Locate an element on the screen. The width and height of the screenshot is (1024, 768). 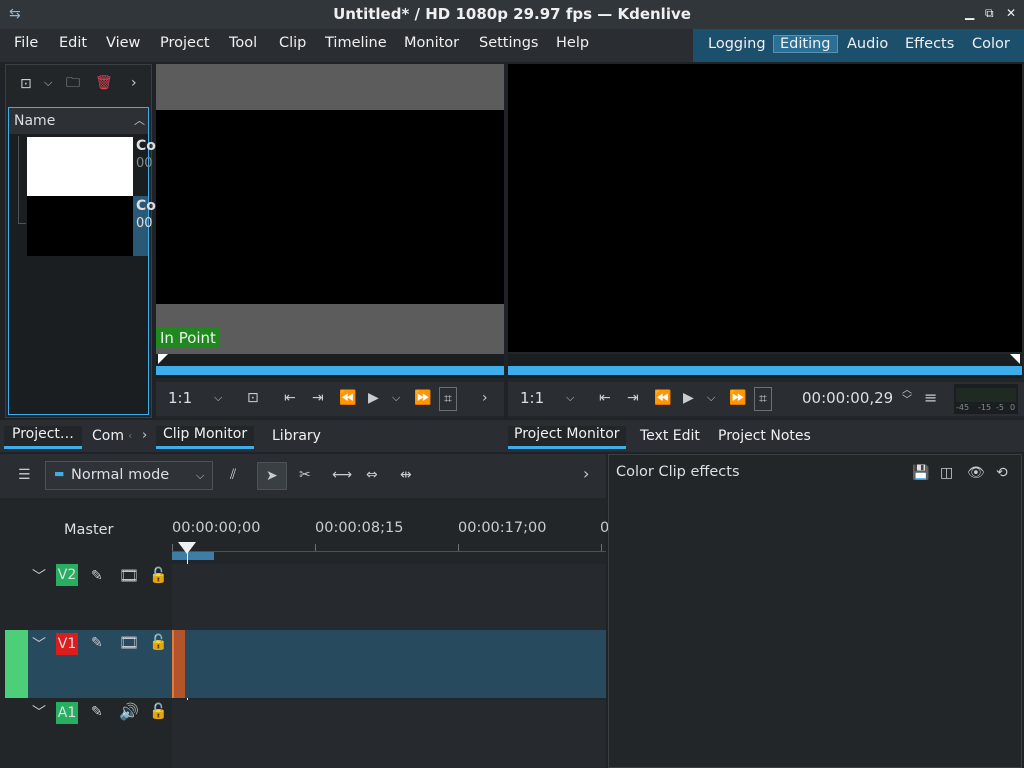
menu-timeline: Timeline is located at coordinates (356, 43).